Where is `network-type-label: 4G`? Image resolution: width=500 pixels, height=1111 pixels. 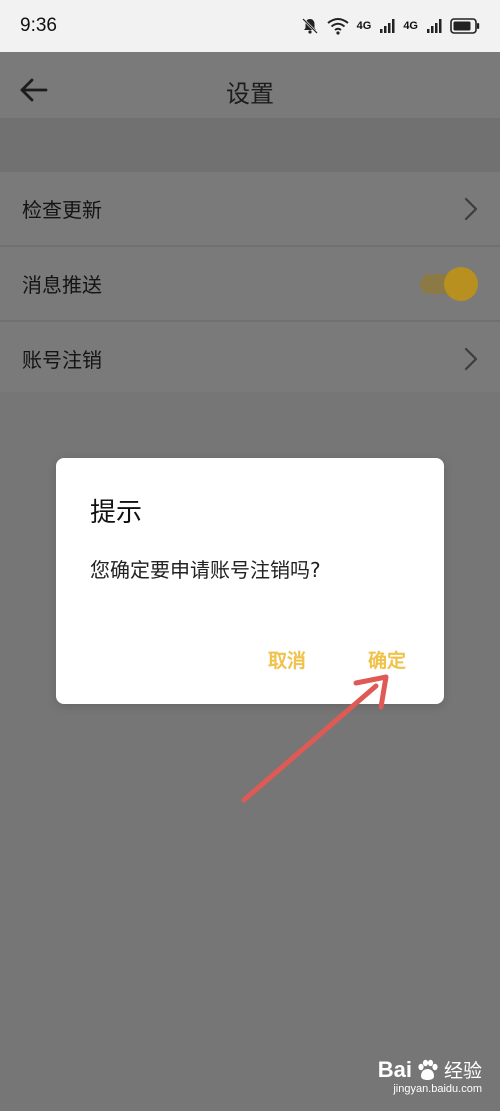 network-type-label: 4G is located at coordinates (364, 26).